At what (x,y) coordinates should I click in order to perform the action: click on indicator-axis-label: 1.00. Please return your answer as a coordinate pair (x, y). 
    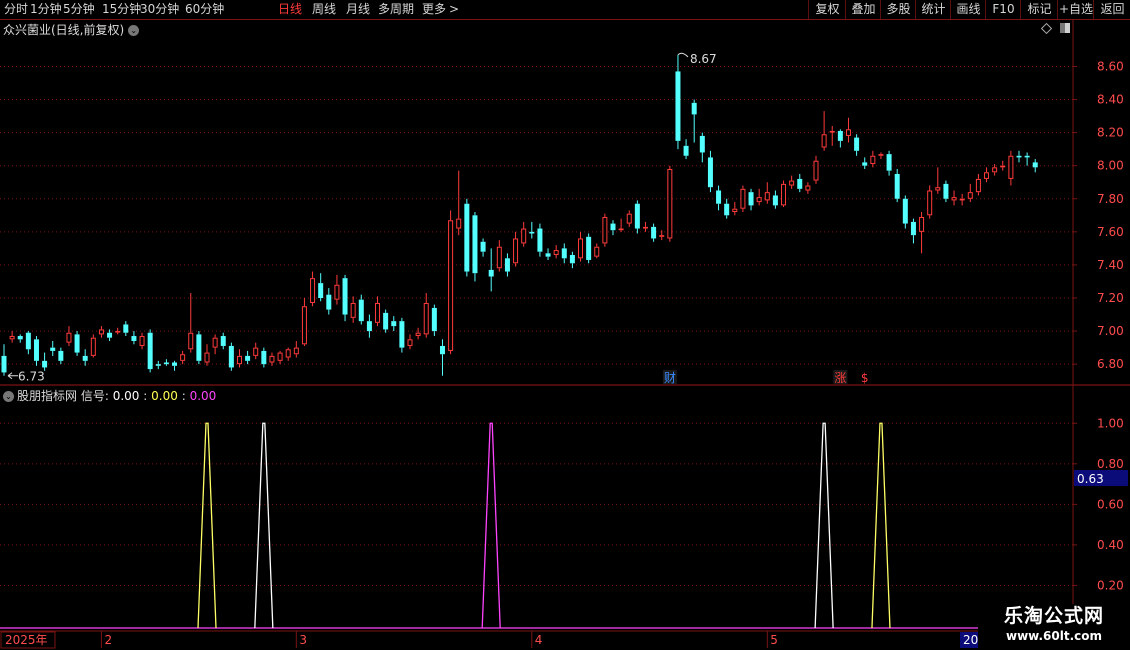
    Looking at the image, I should click on (1110, 423).